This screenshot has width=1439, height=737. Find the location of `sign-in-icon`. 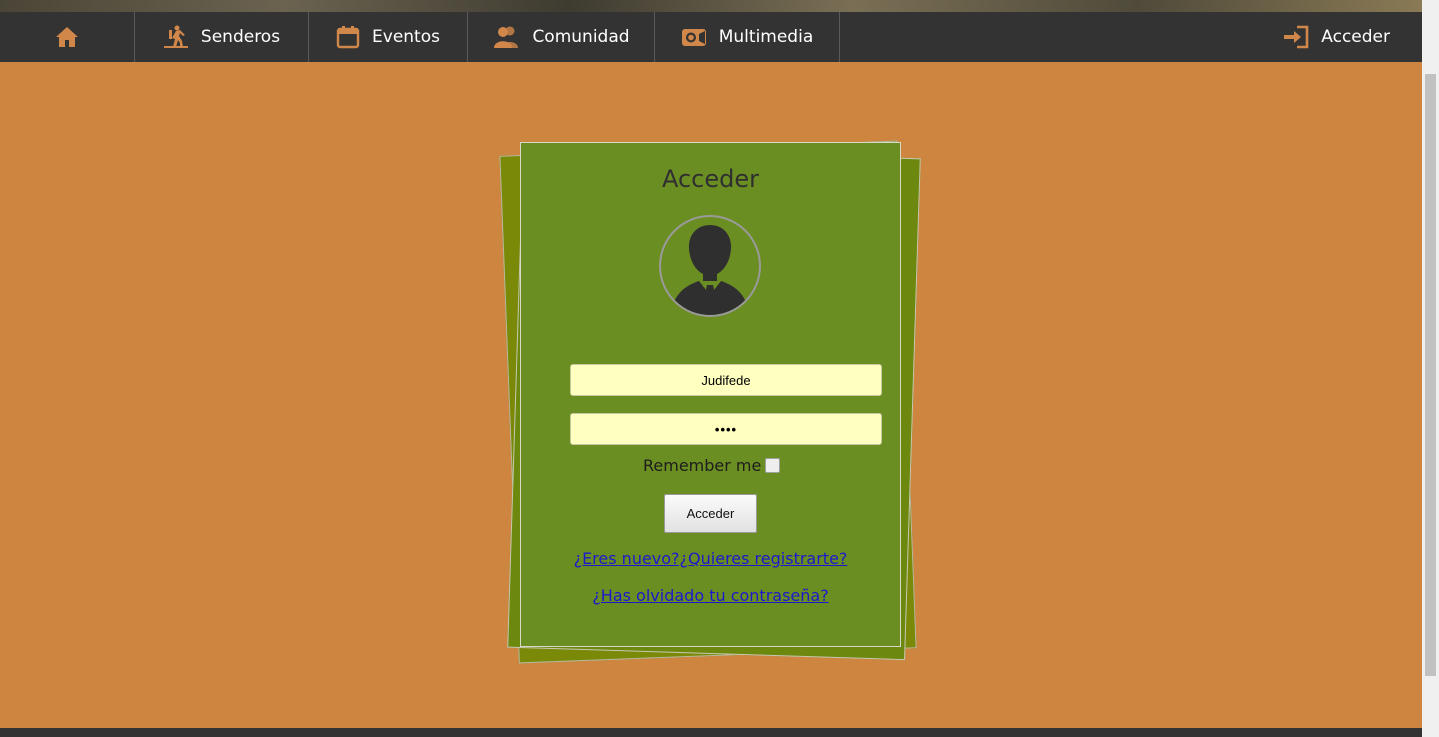

sign-in-icon is located at coordinates (1296, 37).